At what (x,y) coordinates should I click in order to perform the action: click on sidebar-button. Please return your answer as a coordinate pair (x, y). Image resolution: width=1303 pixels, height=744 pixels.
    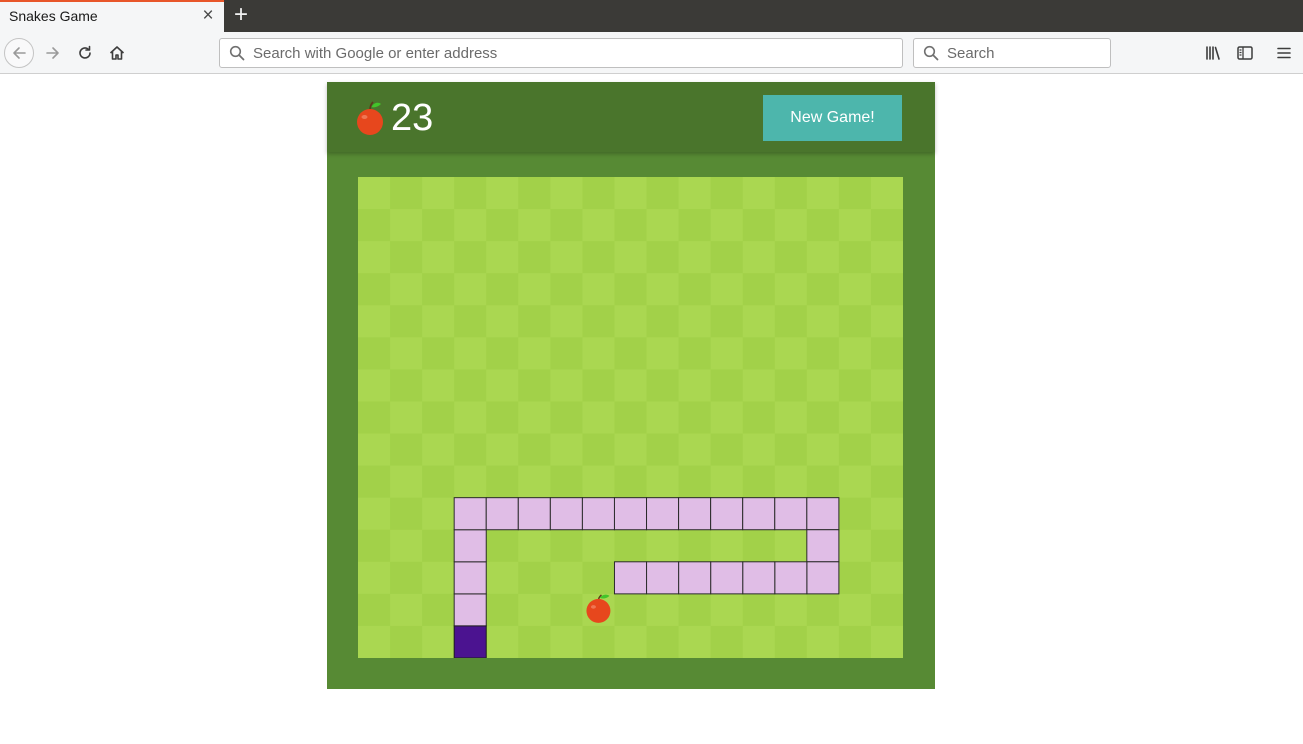
    Looking at the image, I should click on (1245, 53).